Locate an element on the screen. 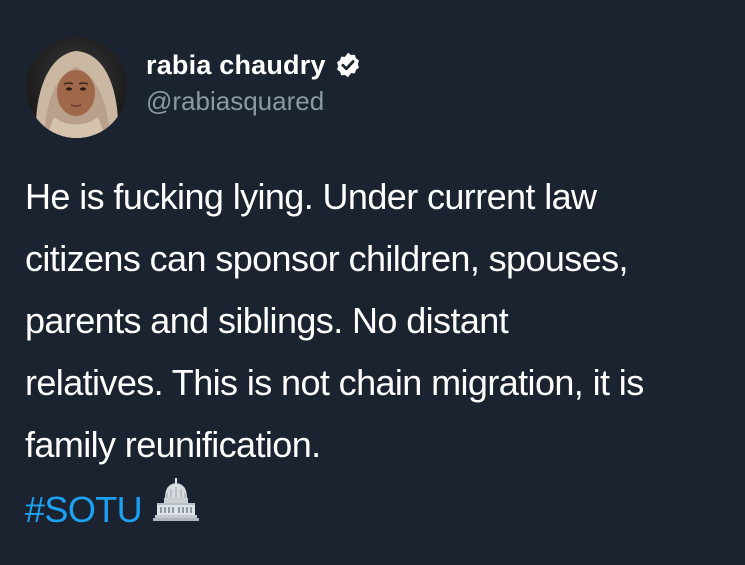  tweet-line: citizens can sponsor children, spouses, is located at coordinates (327, 258).